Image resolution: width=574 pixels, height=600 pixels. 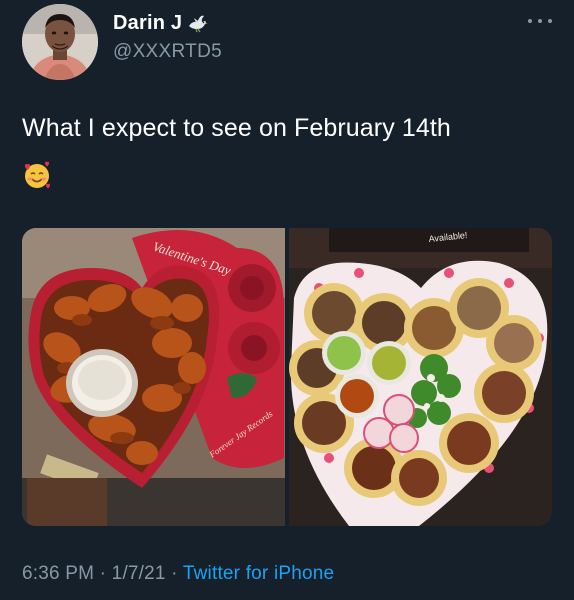 I want to click on tweet-meta: 6:36 PM · 1/7/21 · Twitter for iPhone, so click(x=178, y=574).